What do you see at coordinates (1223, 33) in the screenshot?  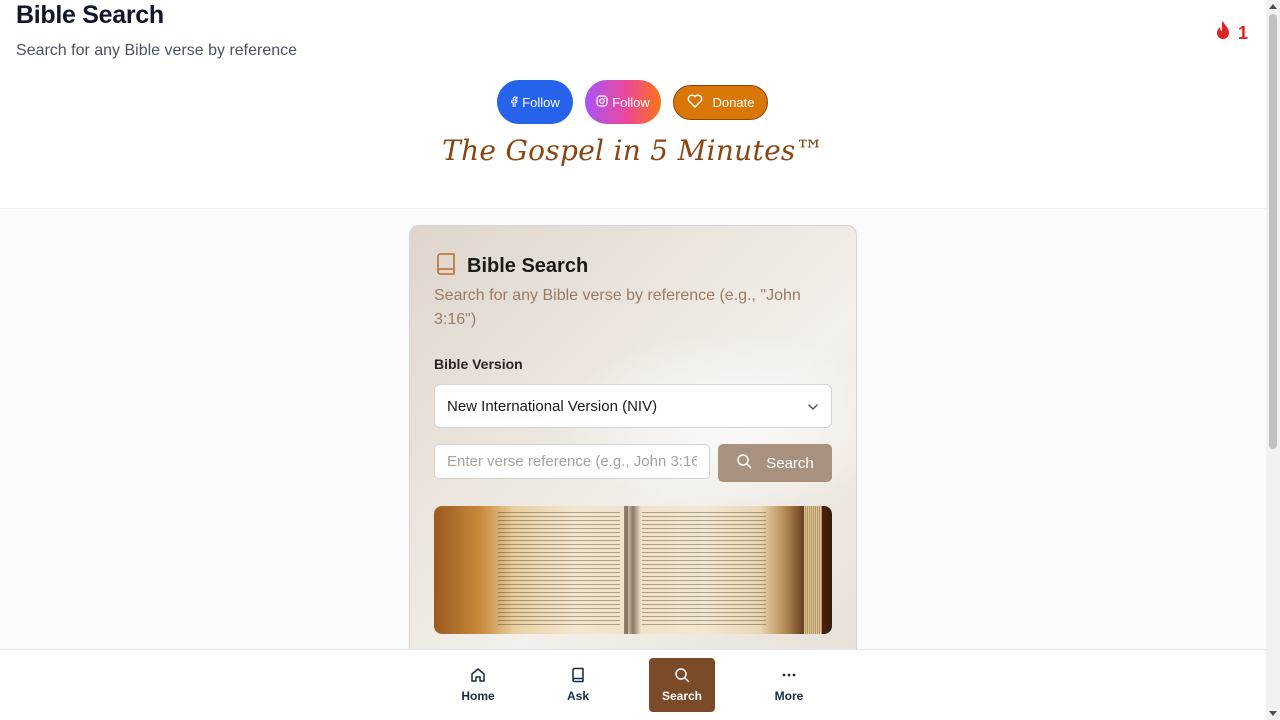 I see `flame-icon` at bounding box center [1223, 33].